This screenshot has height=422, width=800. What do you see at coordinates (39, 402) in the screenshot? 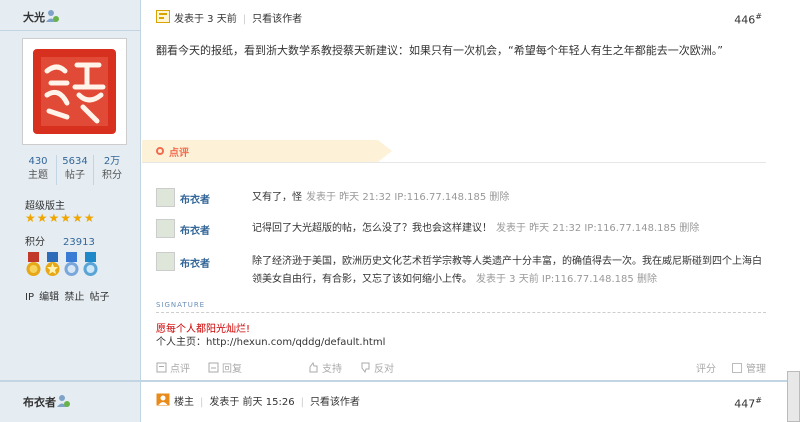
I see `author-name: 布衣者` at bounding box center [39, 402].